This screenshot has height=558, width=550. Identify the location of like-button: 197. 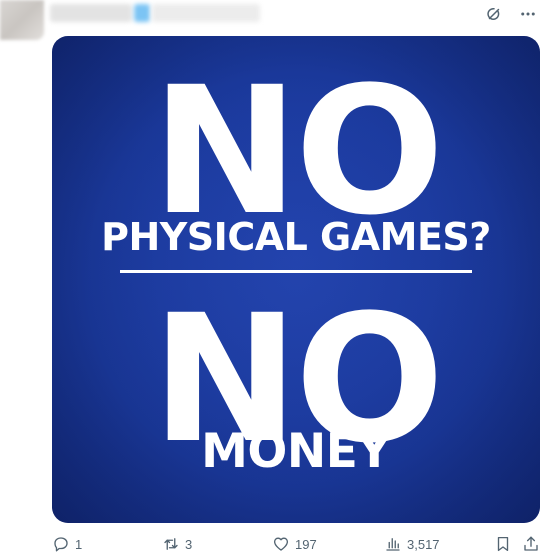
(294, 544).